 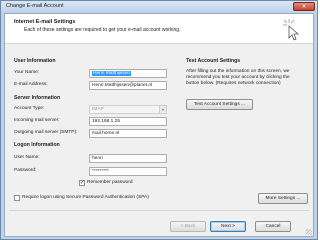 I want to click on user-name-input: henri, so click(x=128, y=158).